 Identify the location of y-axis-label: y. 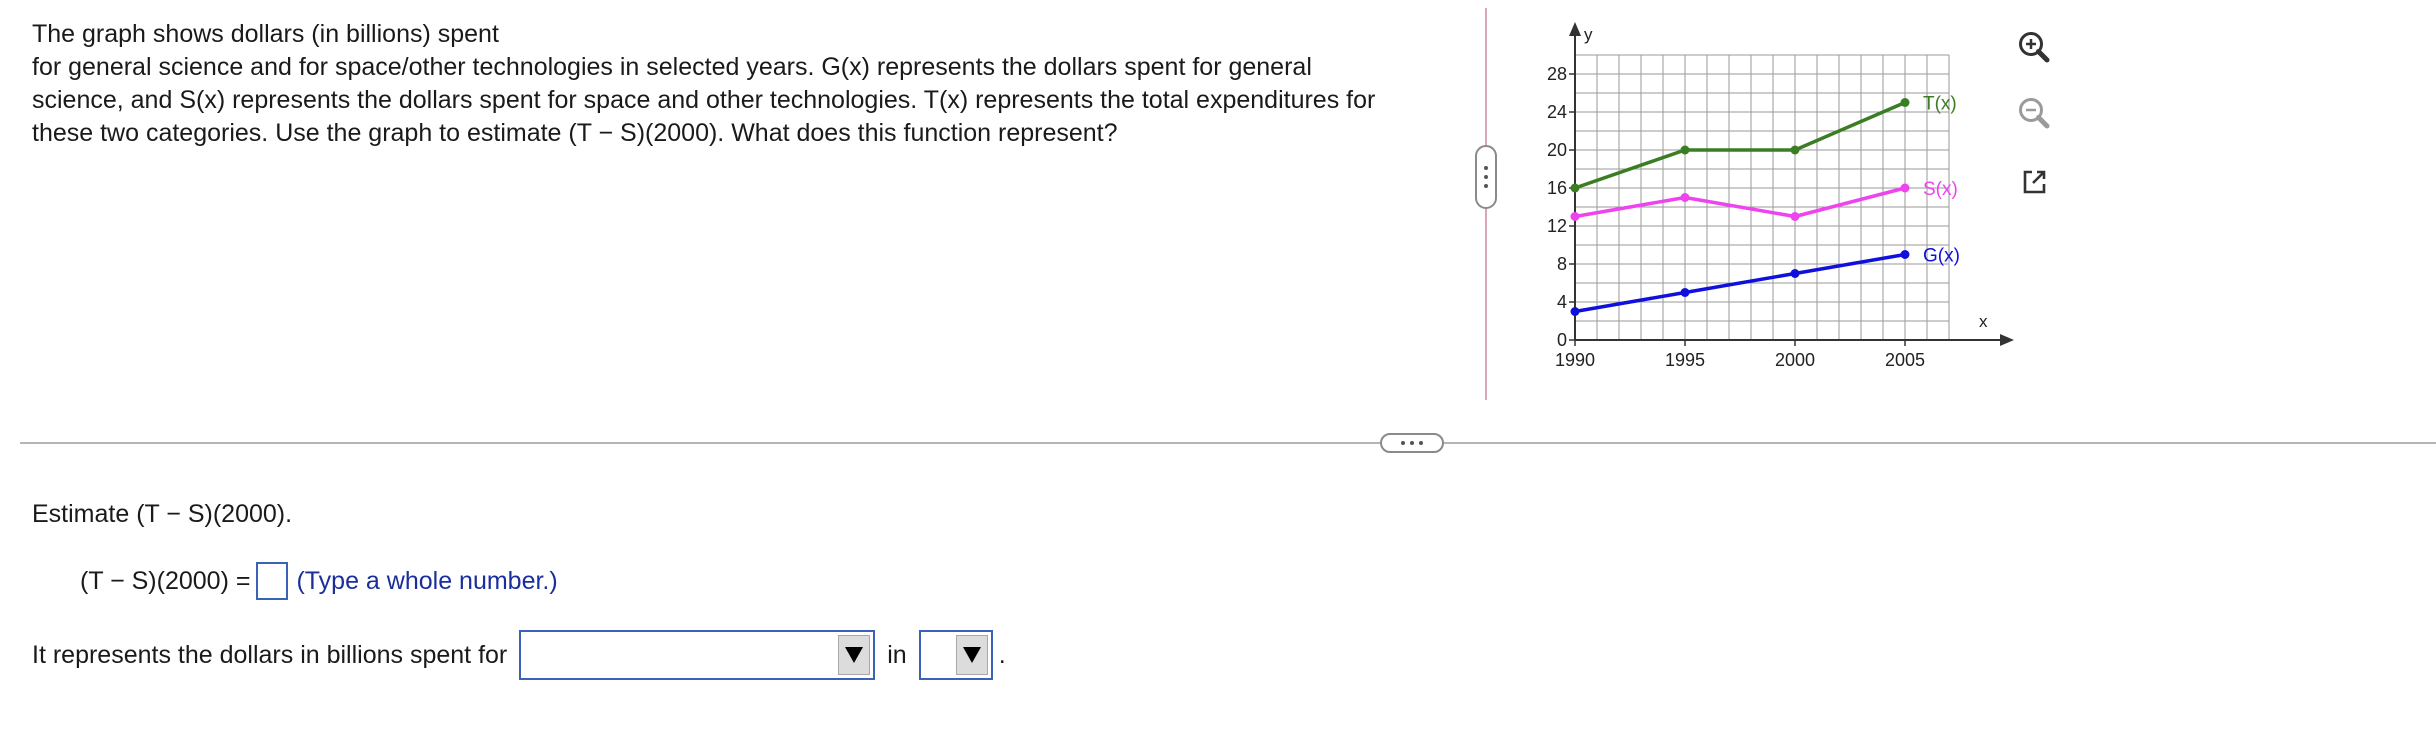
(1588, 34).